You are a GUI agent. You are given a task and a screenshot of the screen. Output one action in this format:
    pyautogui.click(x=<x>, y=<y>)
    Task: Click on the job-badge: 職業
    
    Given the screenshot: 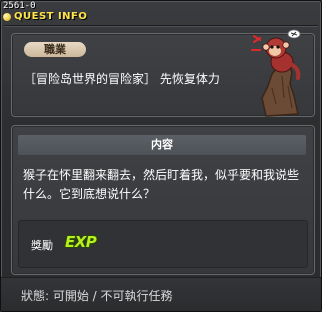 What is the action you would take?
    pyautogui.click(x=55, y=49)
    